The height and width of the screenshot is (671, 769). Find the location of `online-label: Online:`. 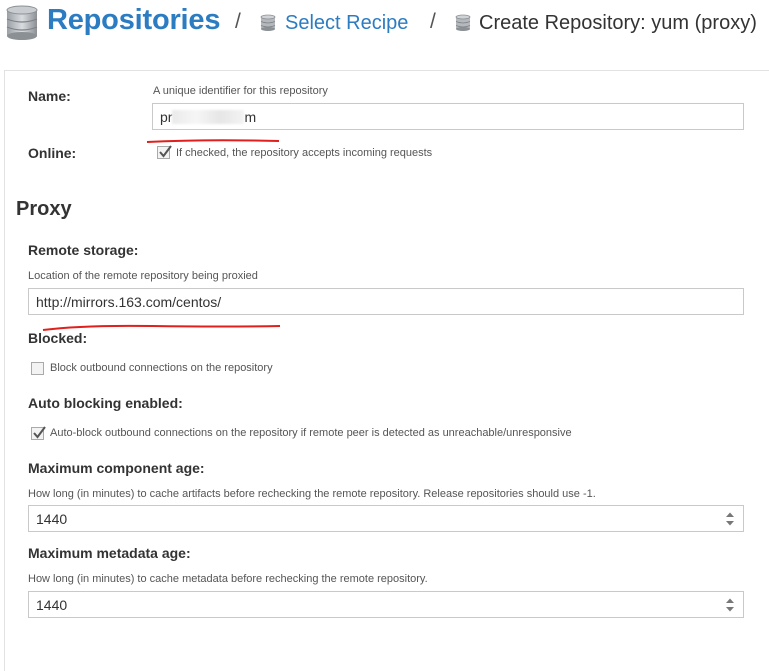

online-label: Online: is located at coordinates (52, 153).